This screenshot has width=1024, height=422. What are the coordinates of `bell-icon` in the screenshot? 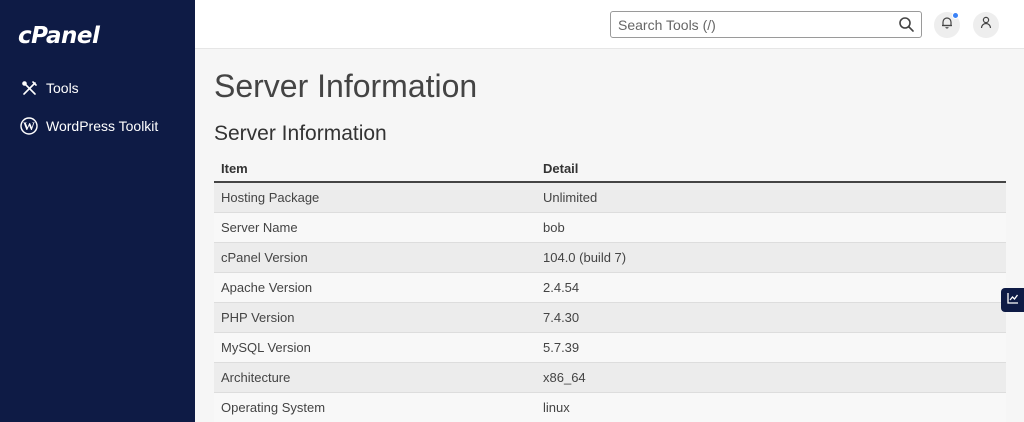 It's located at (947, 25).